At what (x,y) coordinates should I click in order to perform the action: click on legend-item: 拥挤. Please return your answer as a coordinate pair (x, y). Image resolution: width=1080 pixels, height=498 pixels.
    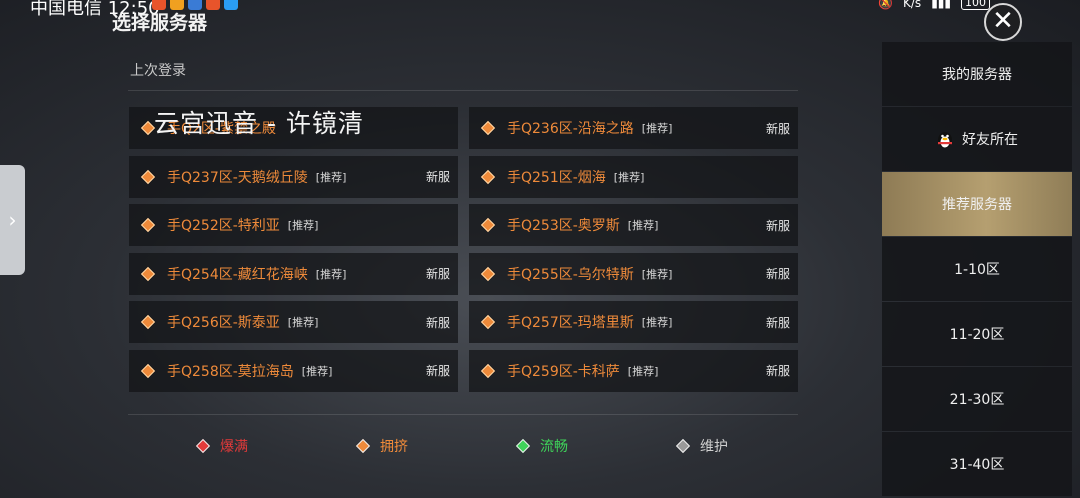
    Looking at the image, I should click on (381, 446).